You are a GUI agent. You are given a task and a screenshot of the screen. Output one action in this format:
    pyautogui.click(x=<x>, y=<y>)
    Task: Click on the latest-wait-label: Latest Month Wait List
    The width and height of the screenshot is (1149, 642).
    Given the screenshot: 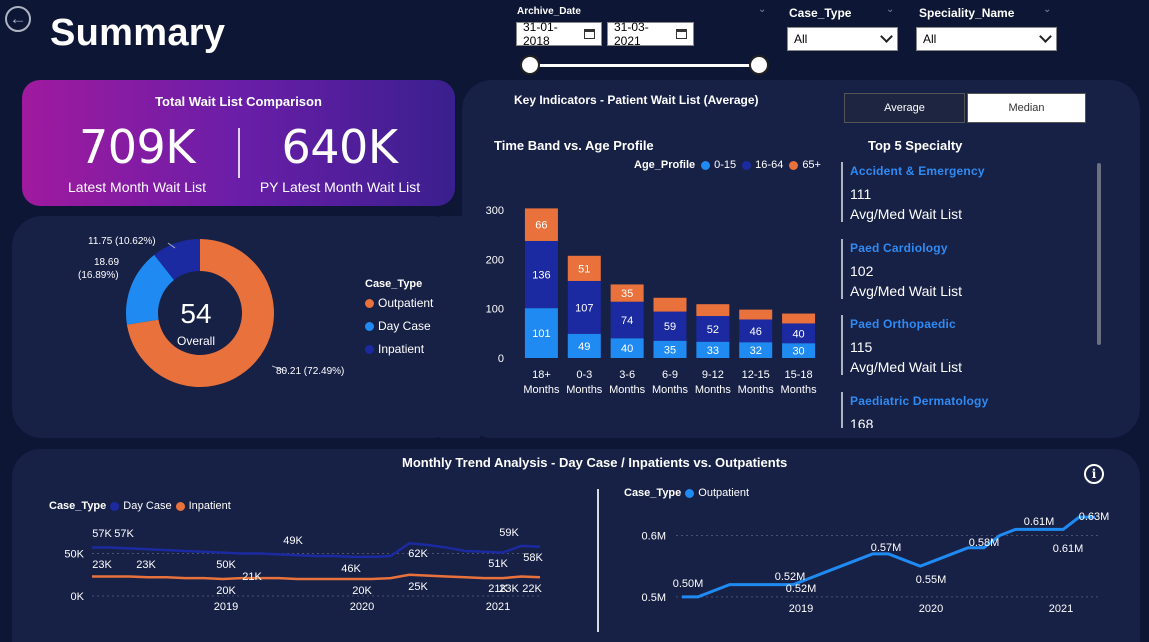 What is the action you would take?
    pyautogui.click(x=137, y=187)
    